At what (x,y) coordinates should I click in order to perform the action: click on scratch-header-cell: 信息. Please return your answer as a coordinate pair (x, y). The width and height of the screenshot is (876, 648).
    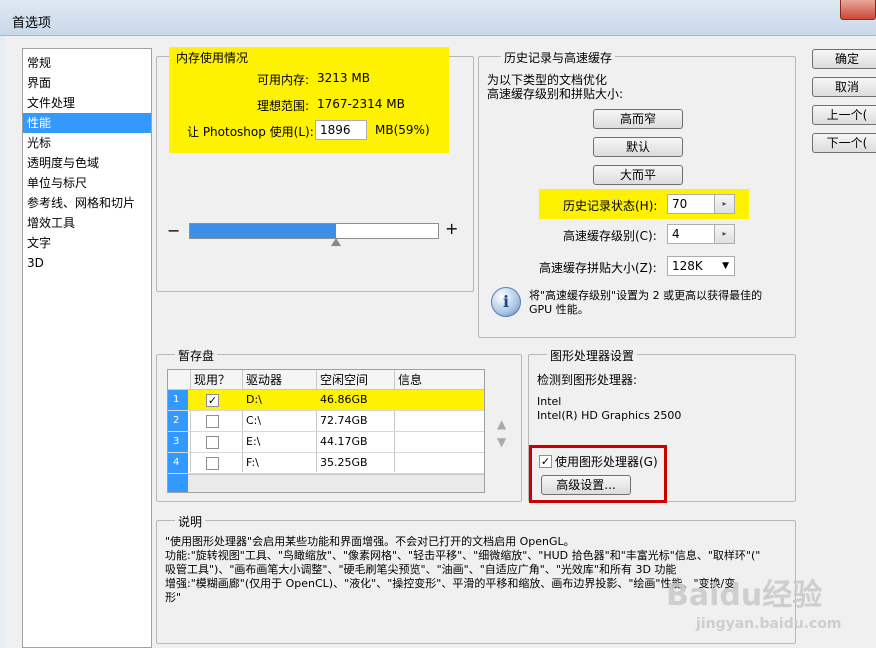
    Looking at the image, I should click on (410, 380).